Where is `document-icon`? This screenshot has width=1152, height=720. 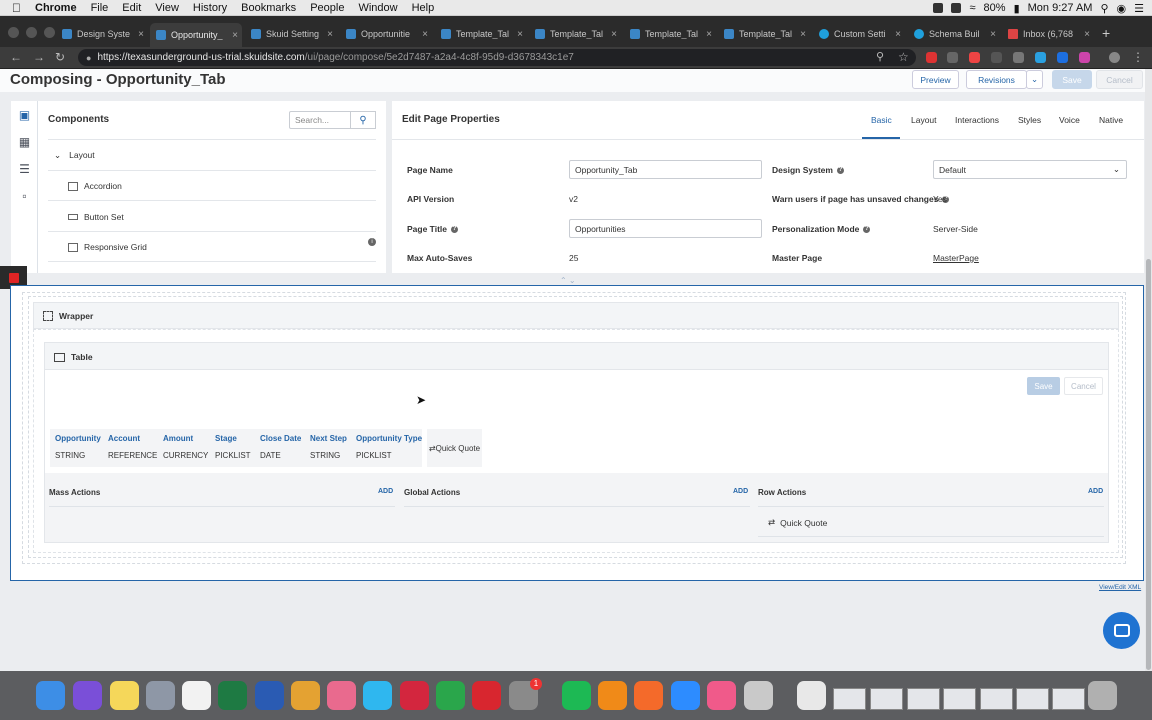 document-icon is located at coordinates (811, 695).